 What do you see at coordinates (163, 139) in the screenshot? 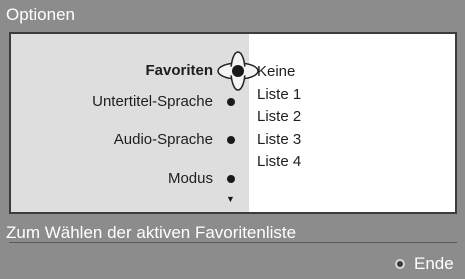
I see `menu-item-audio-sprache: Audio-Sprache` at bounding box center [163, 139].